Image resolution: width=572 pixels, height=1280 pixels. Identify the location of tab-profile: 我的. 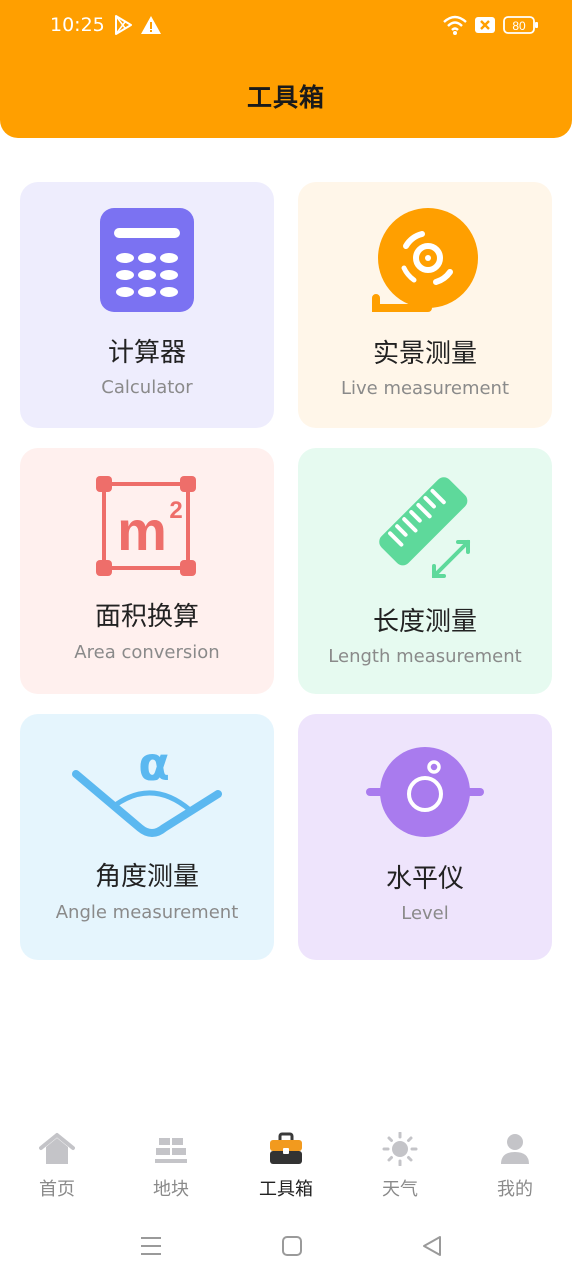
(515, 1166).